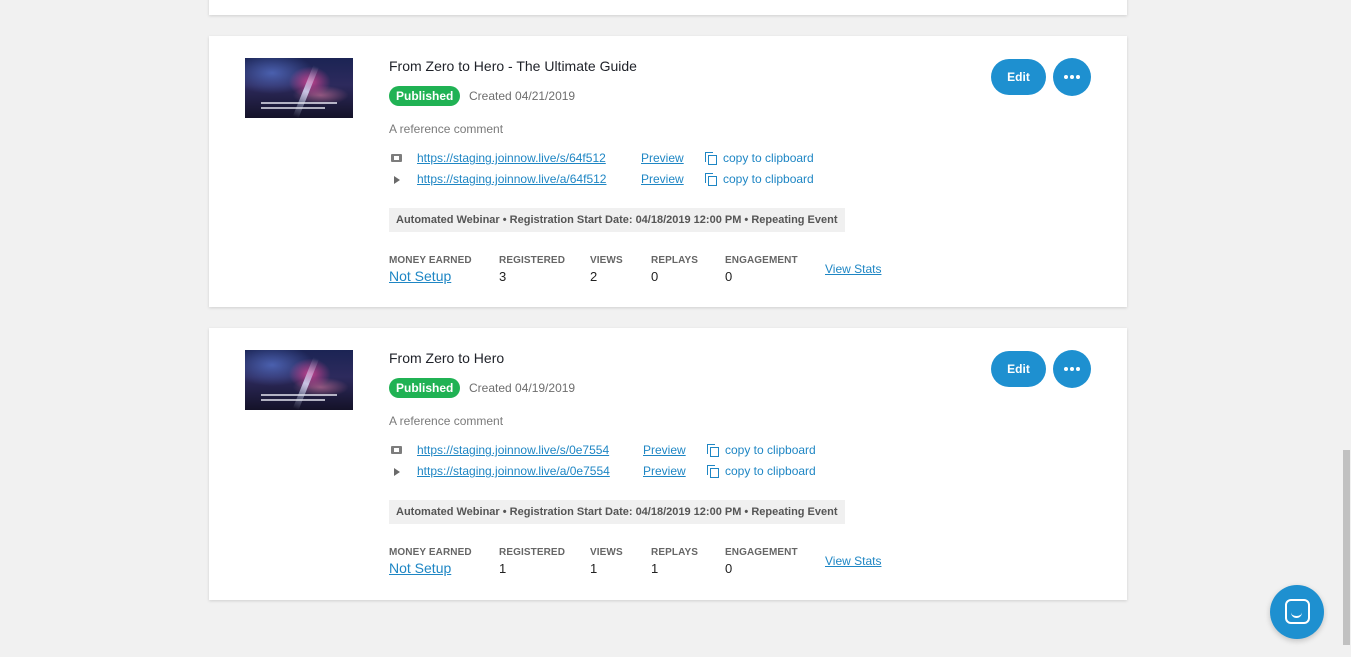  I want to click on stat-views: VIEWS 1, so click(606, 561).